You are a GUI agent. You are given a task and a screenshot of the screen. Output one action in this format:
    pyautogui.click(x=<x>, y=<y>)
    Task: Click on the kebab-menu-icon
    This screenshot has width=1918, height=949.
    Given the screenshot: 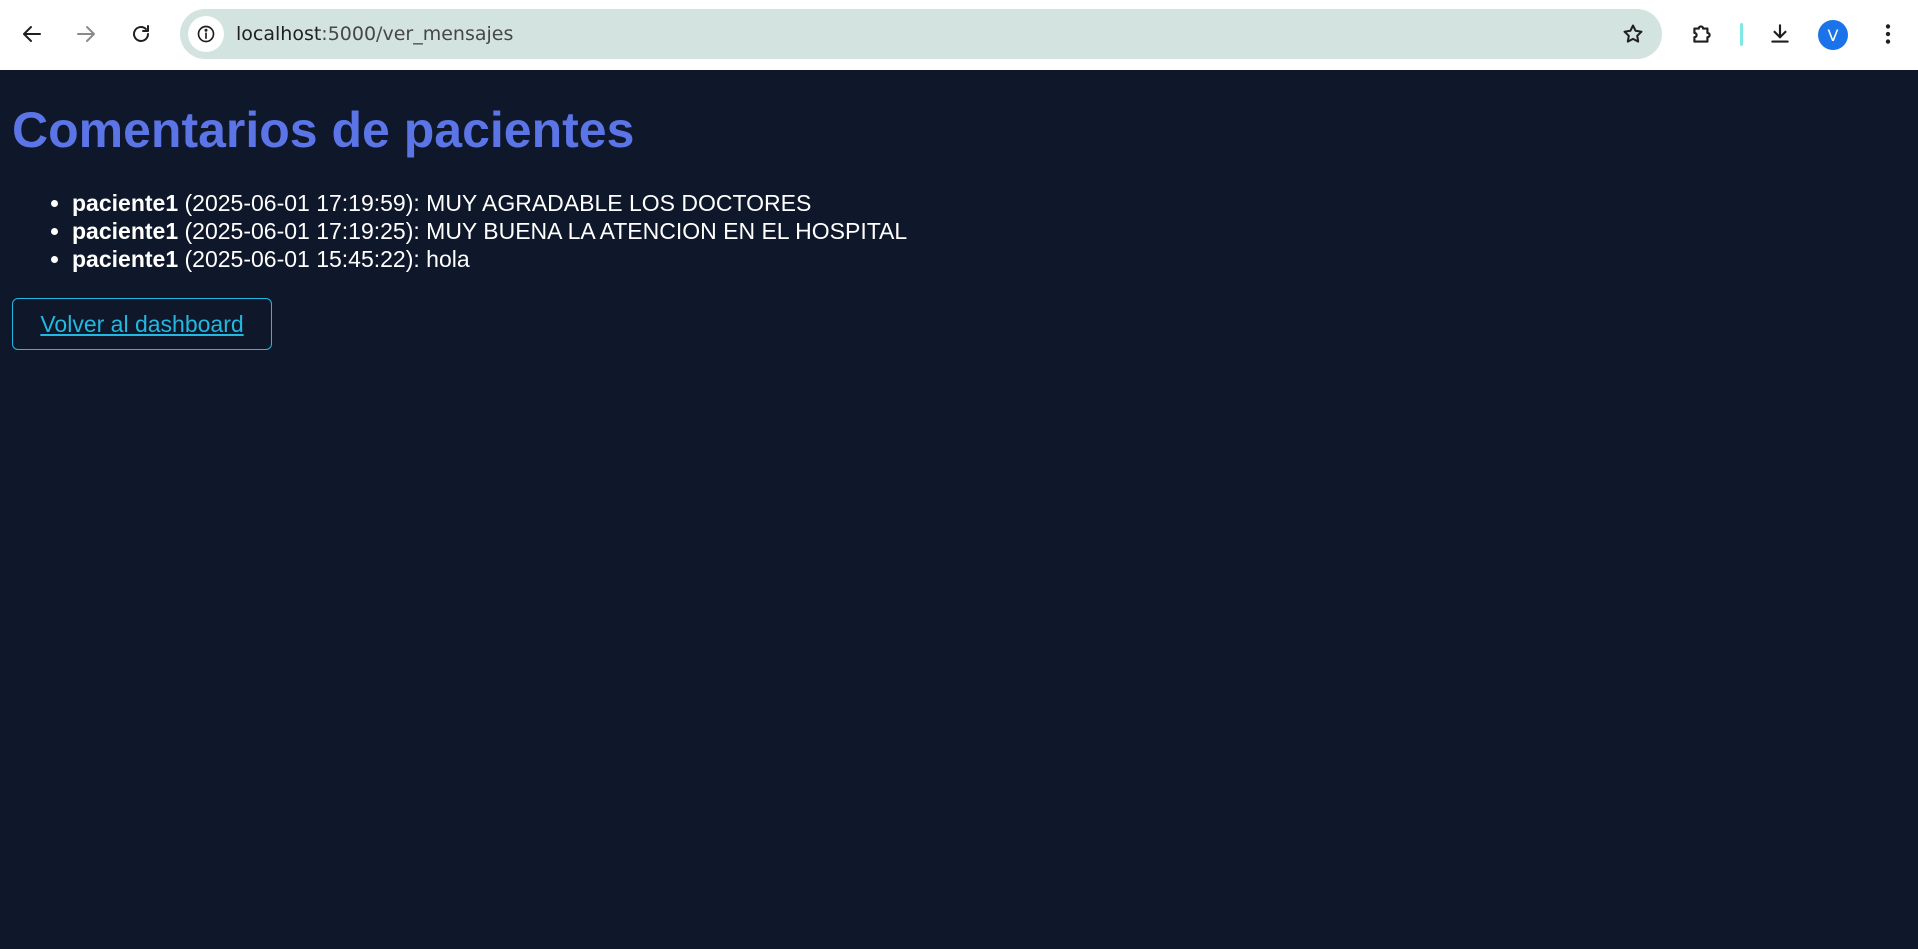 What is the action you would take?
    pyautogui.click(x=1888, y=34)
    